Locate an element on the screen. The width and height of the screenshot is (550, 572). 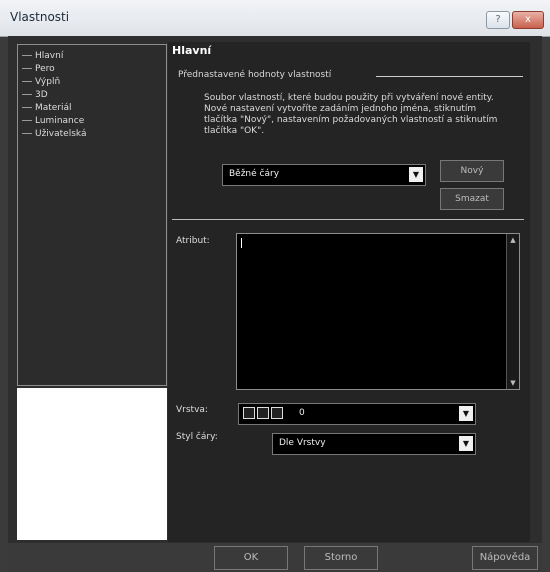
lock-icon is located at coordinates (263, 413).